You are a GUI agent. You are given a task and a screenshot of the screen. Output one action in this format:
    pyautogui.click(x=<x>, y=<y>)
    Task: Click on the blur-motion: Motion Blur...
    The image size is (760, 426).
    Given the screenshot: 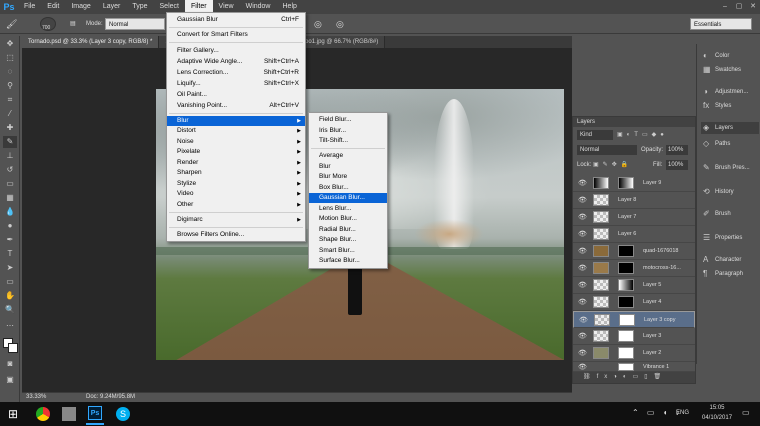 What is the action you would take?
    pyautogui.click(x=348, y=219)
    